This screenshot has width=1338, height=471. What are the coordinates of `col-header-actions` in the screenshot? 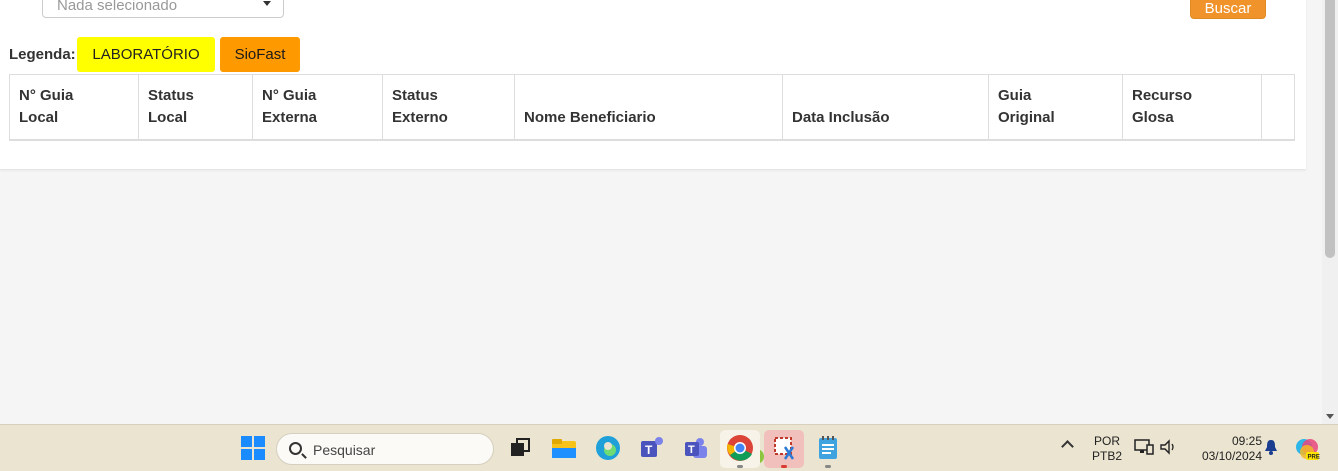 It's located at (1278, 107).